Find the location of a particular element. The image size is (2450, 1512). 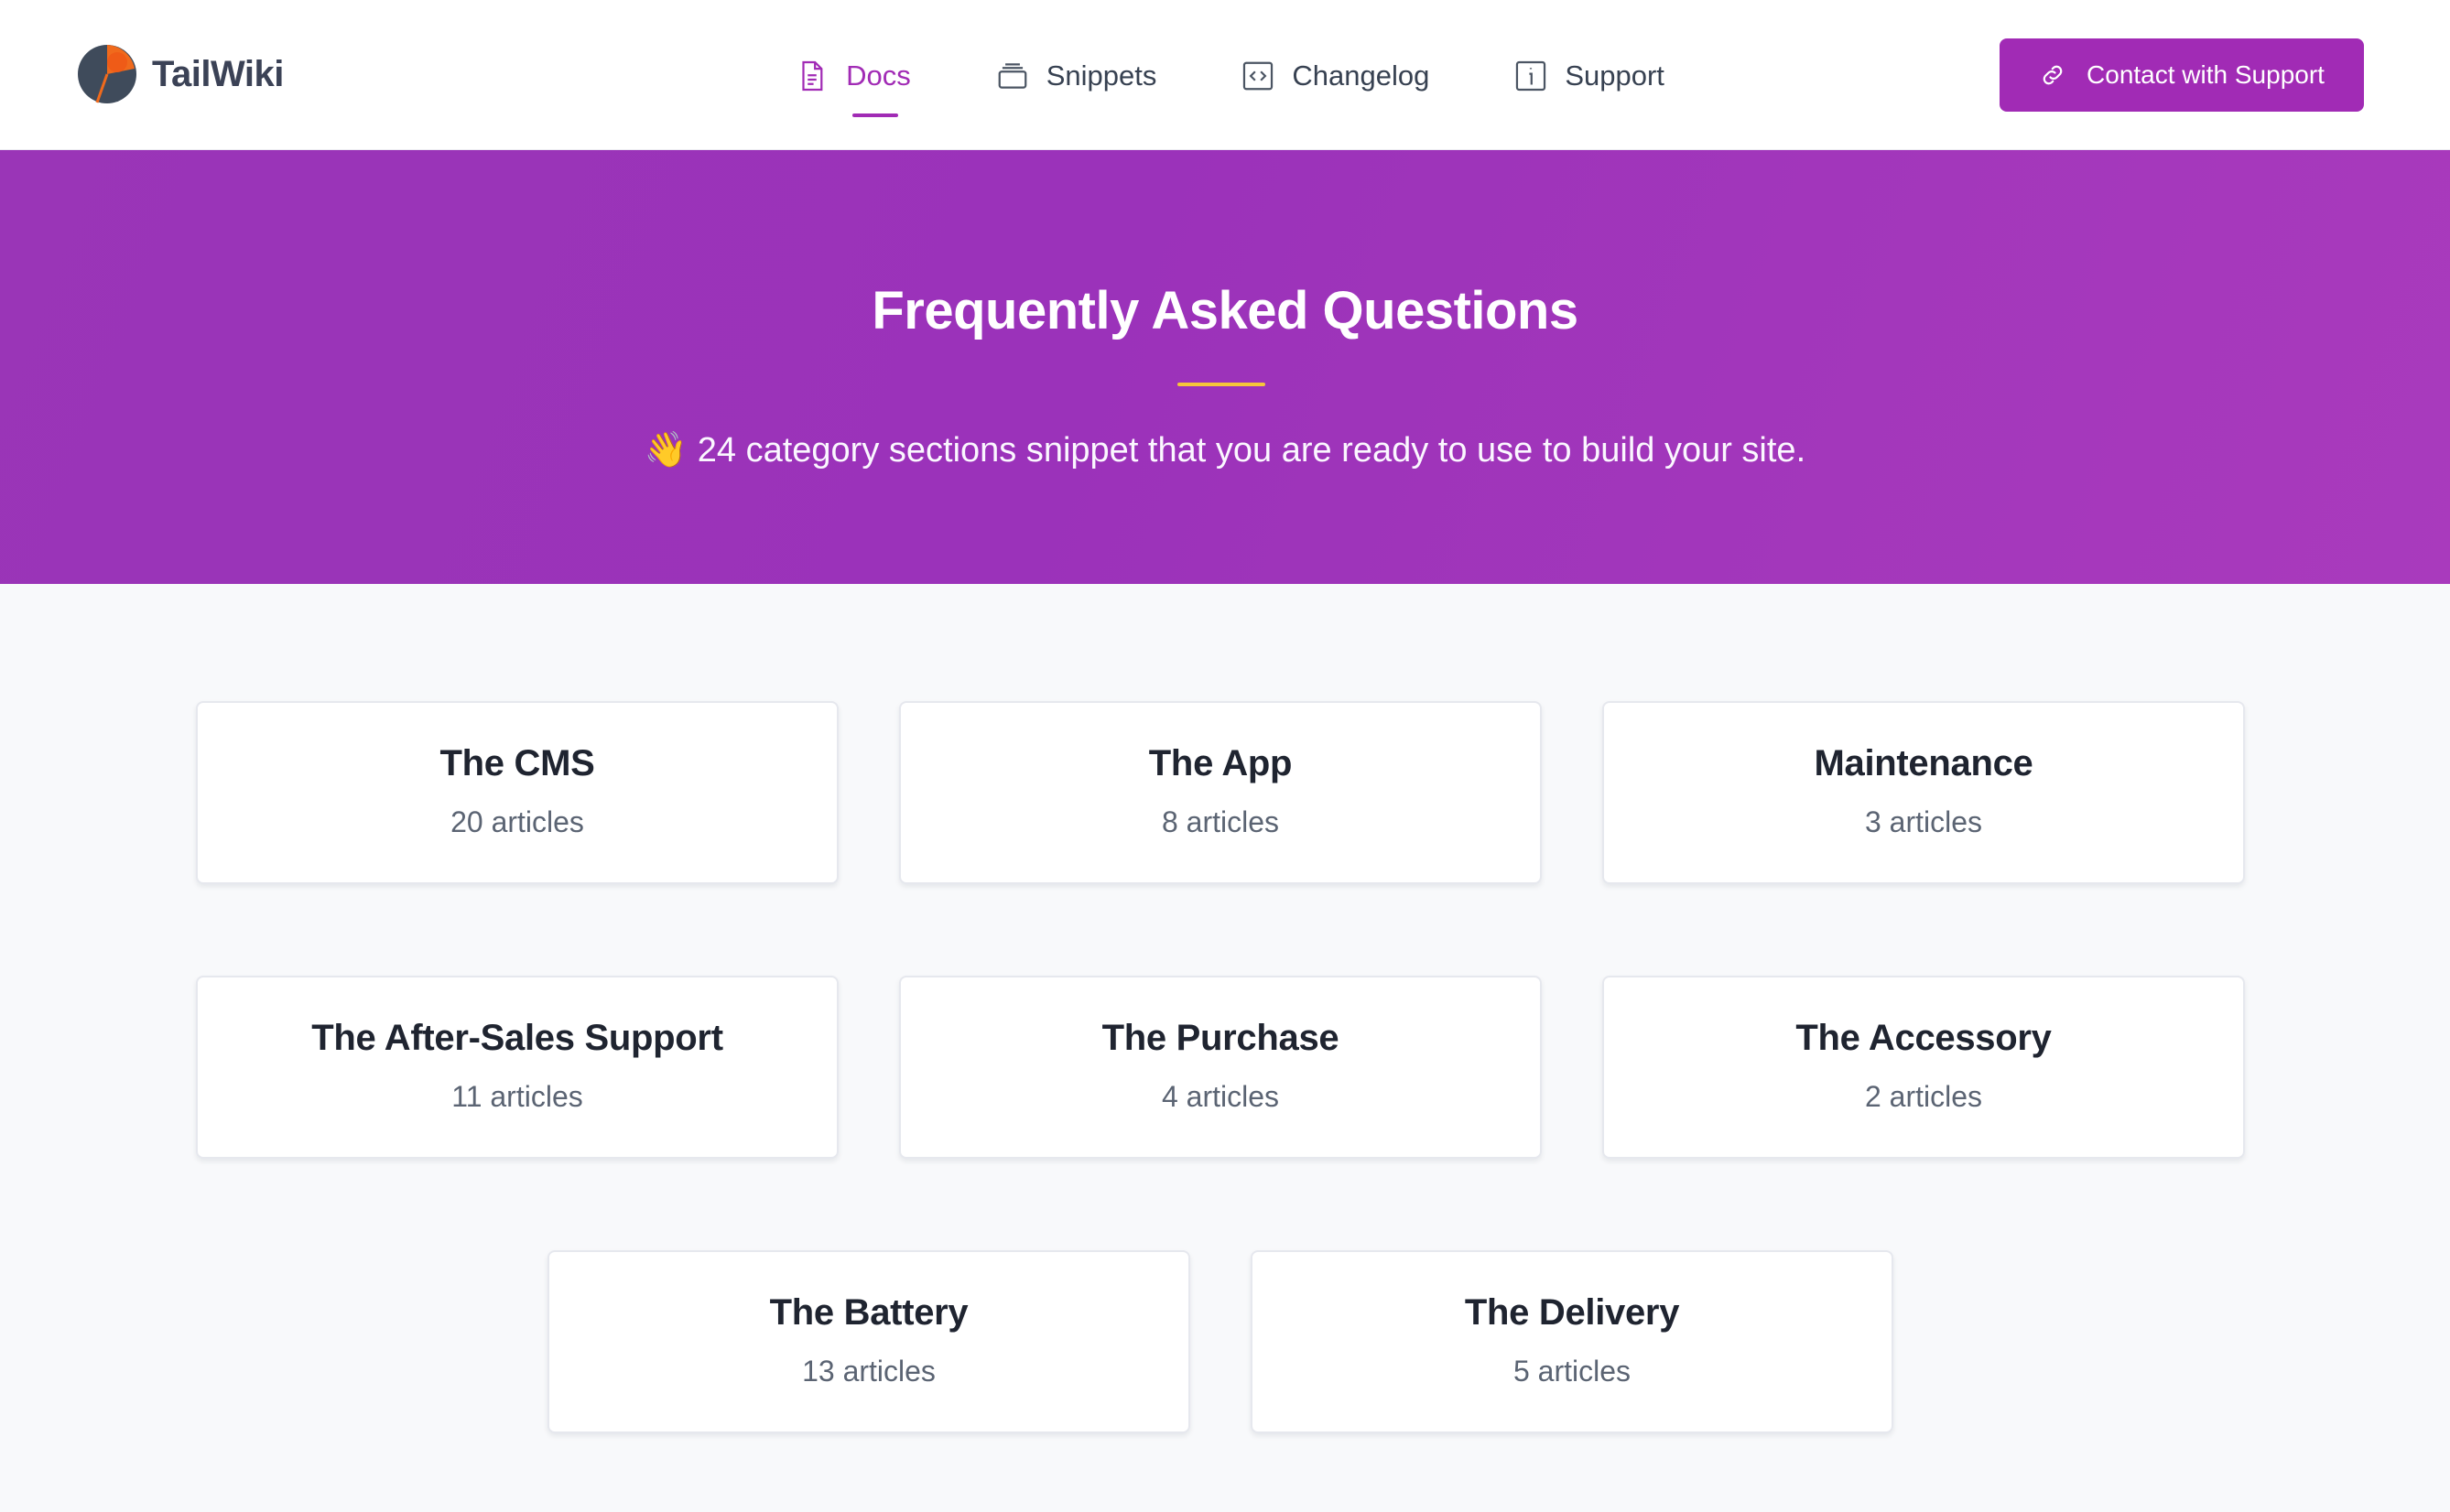

nav-item-label: Docs is located at coordinates (878, 75).